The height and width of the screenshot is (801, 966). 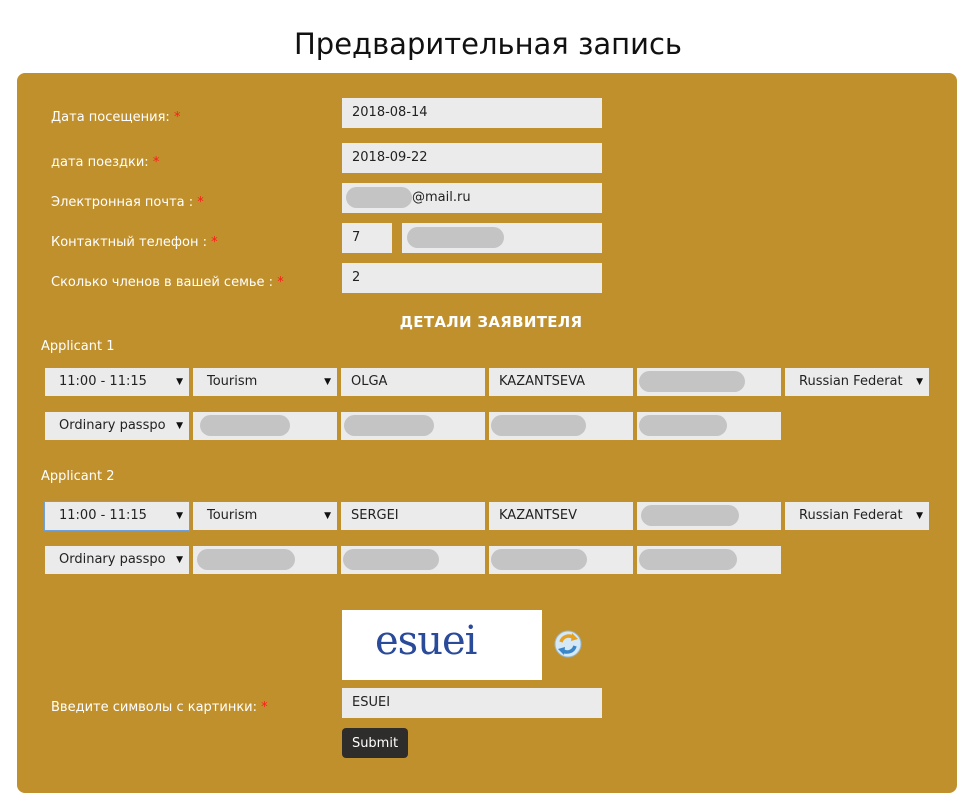 I want to click on applicant-1-passport-type-select: Ordinary passpo ▼, so click(x=117, y=426).